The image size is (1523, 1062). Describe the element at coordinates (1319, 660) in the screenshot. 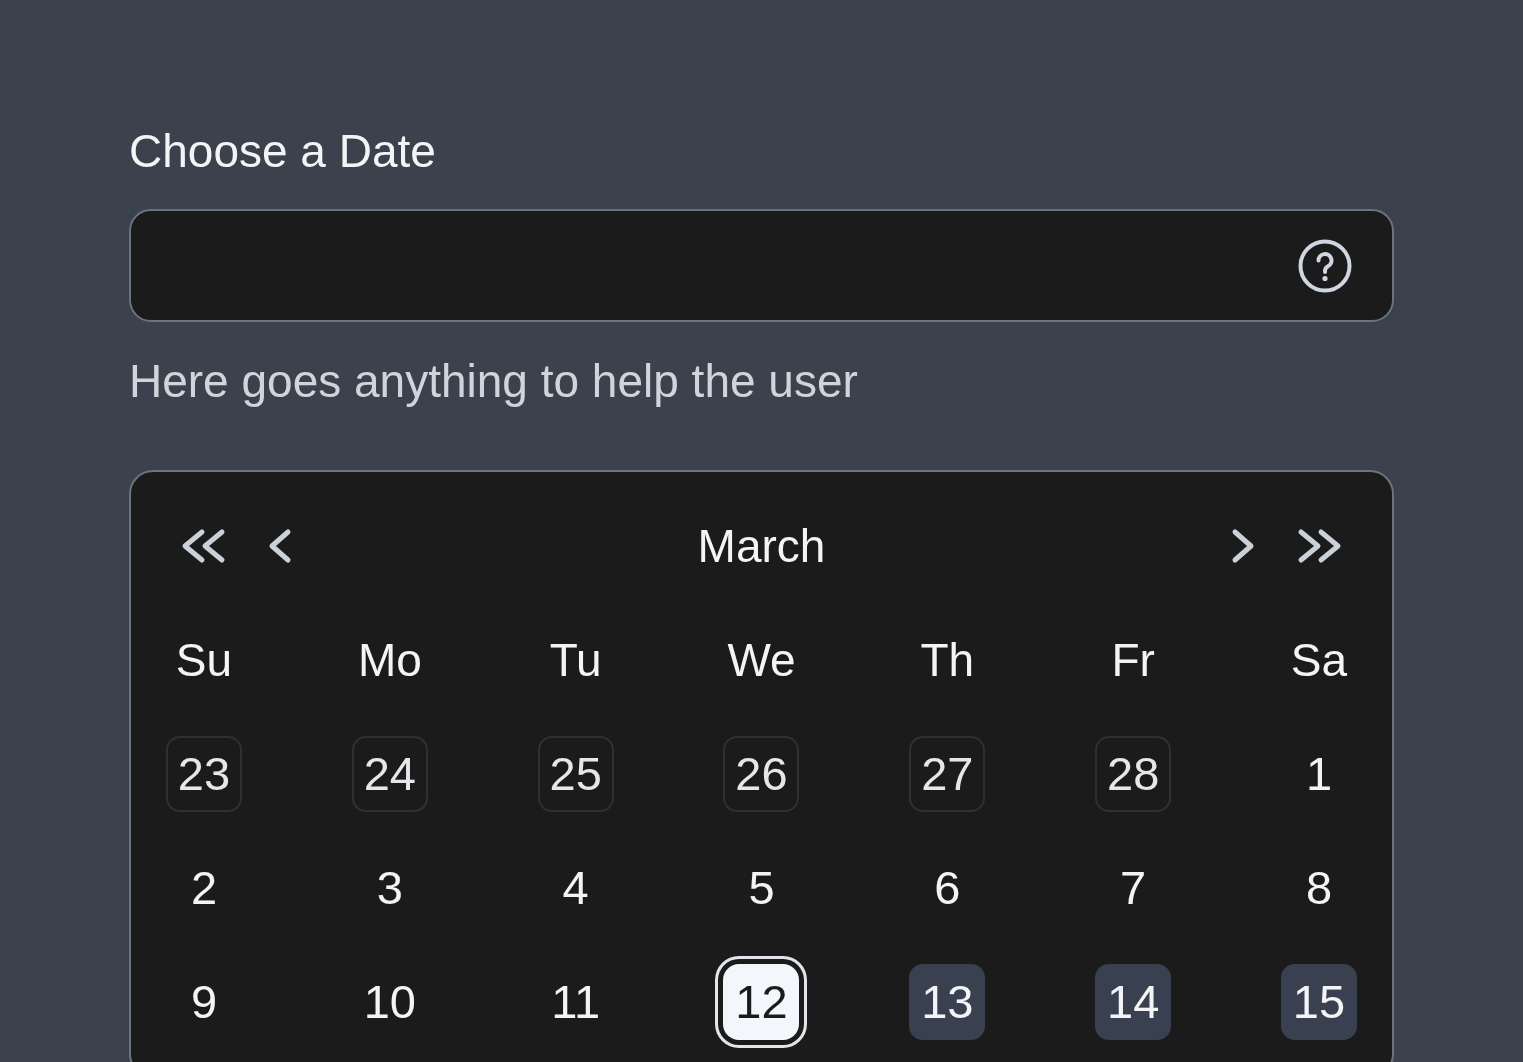

I see `weekday-label: Sa` at that location.